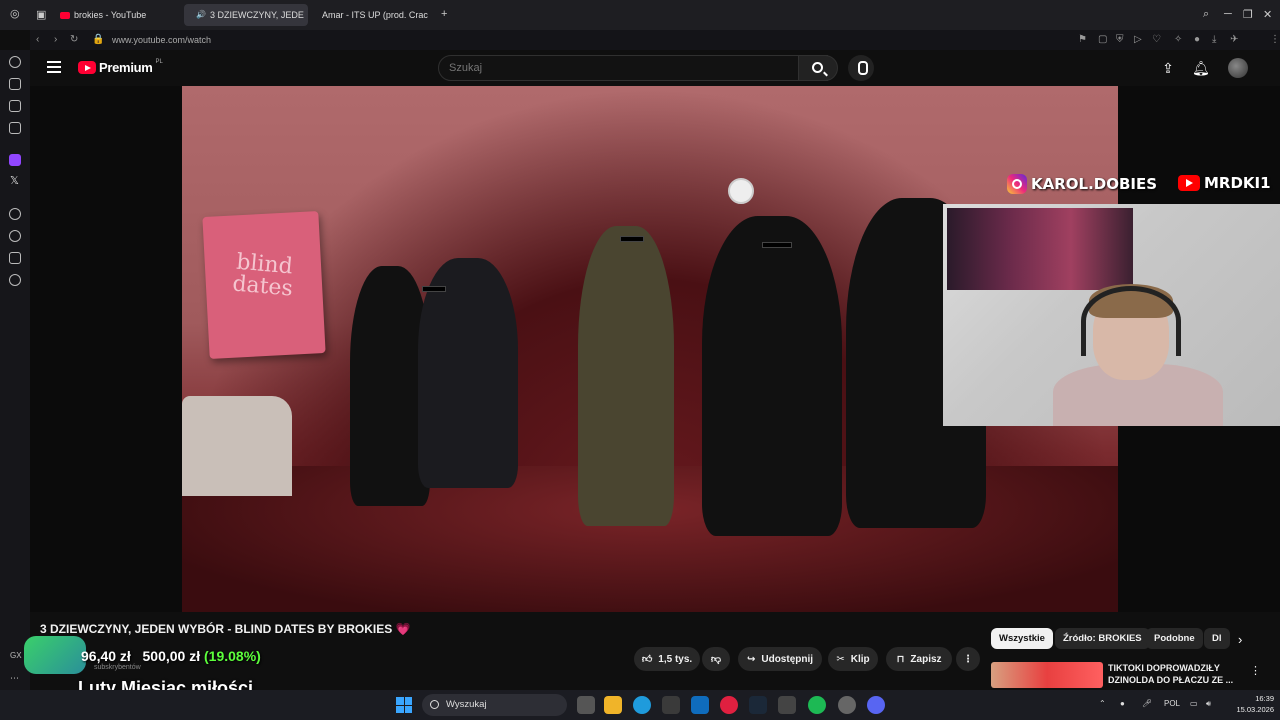 This screenshot has width=1280, height=720. What do you see at coordinates (1237, 183) in the screenshot?
I see `youtube-handle: MRDKI1` at bounding box center [1237, 183].